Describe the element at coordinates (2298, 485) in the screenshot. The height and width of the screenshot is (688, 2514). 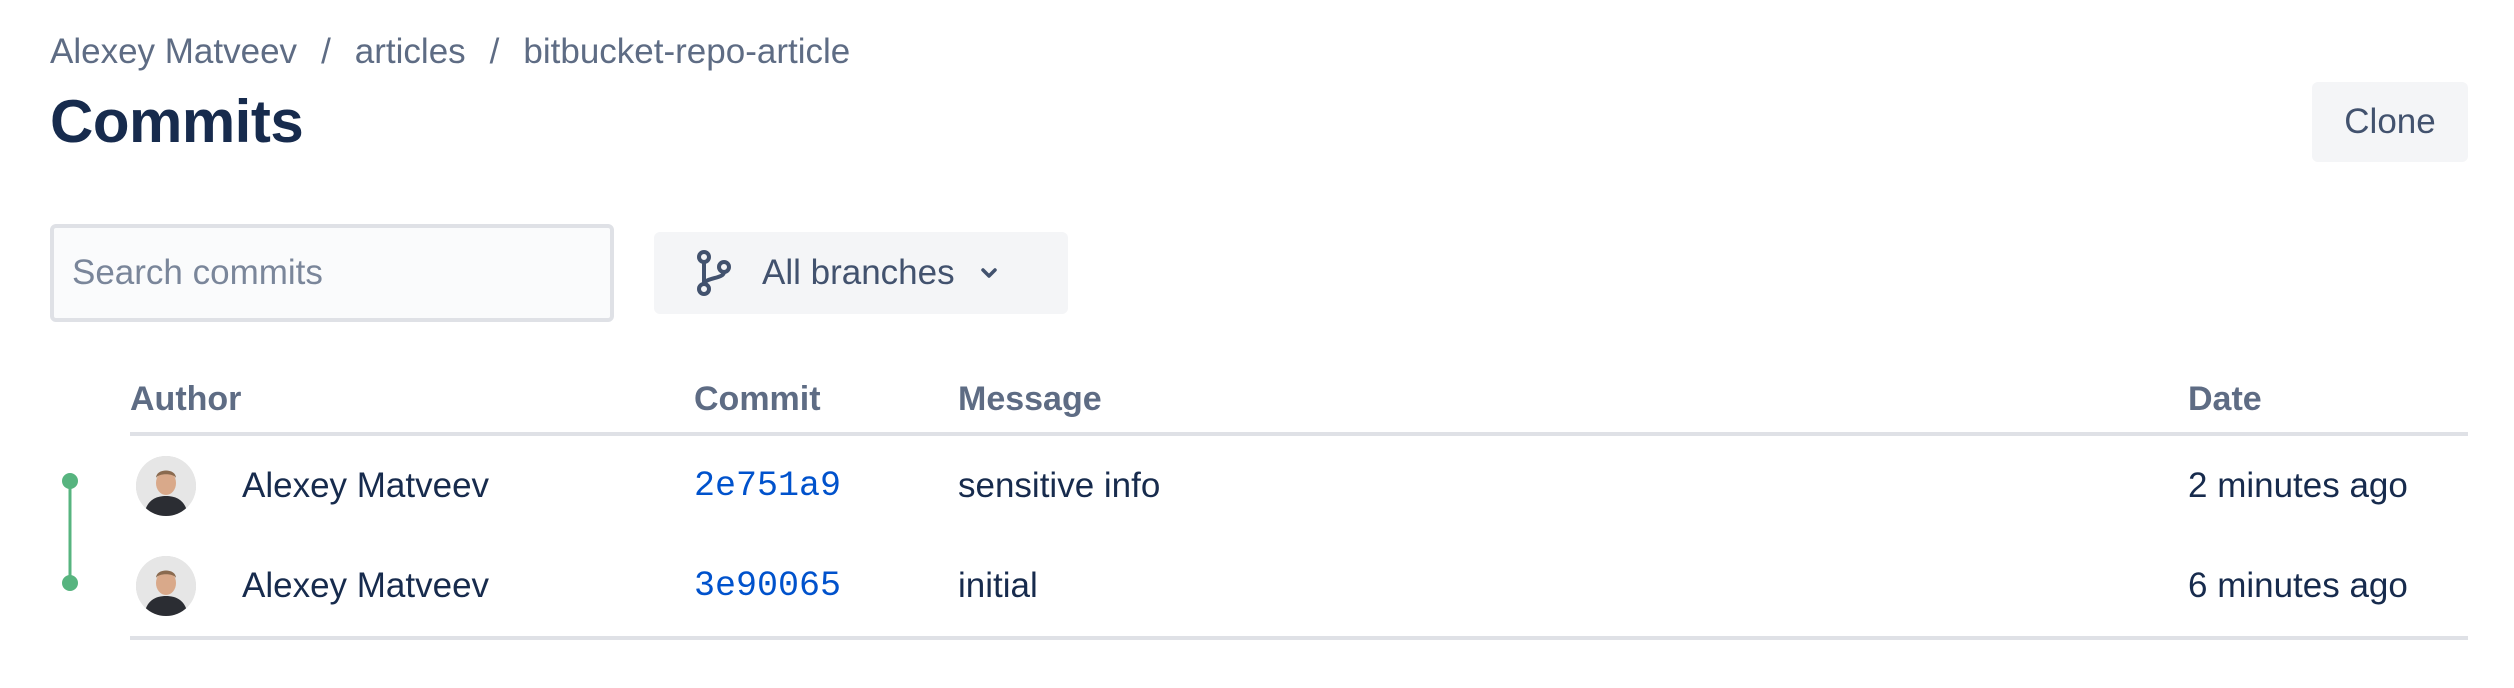
I see `commit-date: 2 minutes ago` at that location.